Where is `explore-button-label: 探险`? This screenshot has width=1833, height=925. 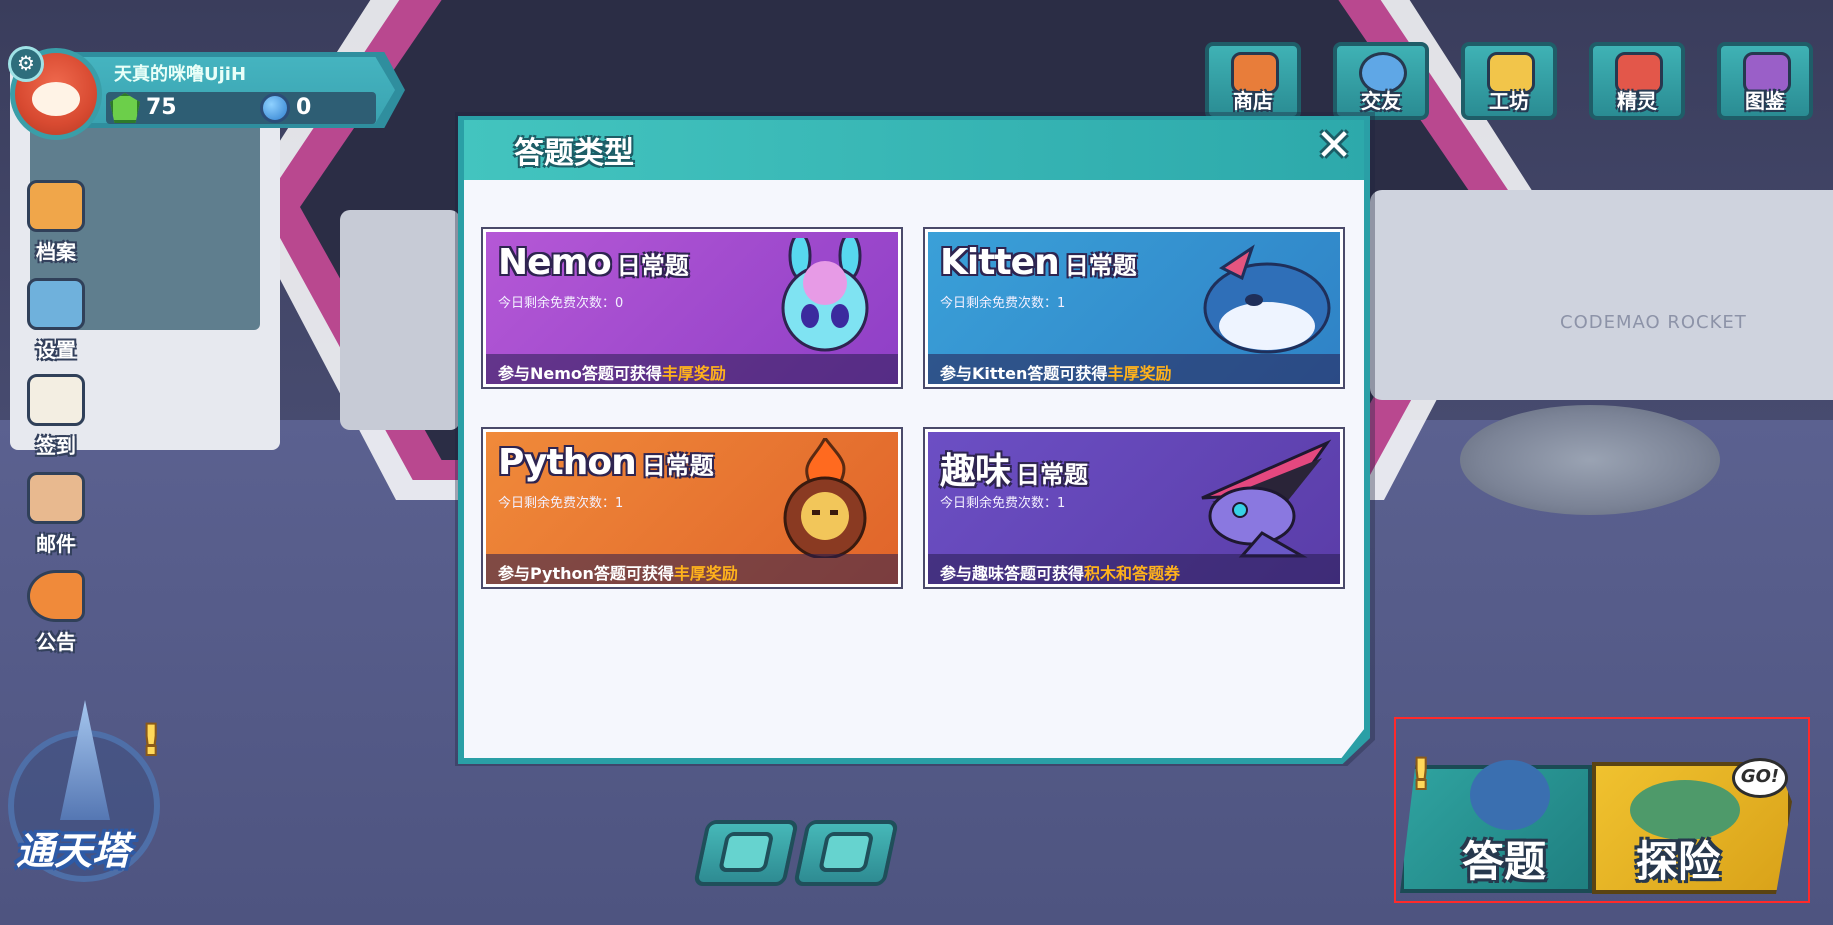 explore-button-label: 探险 is located at coordinates (1678, 861).